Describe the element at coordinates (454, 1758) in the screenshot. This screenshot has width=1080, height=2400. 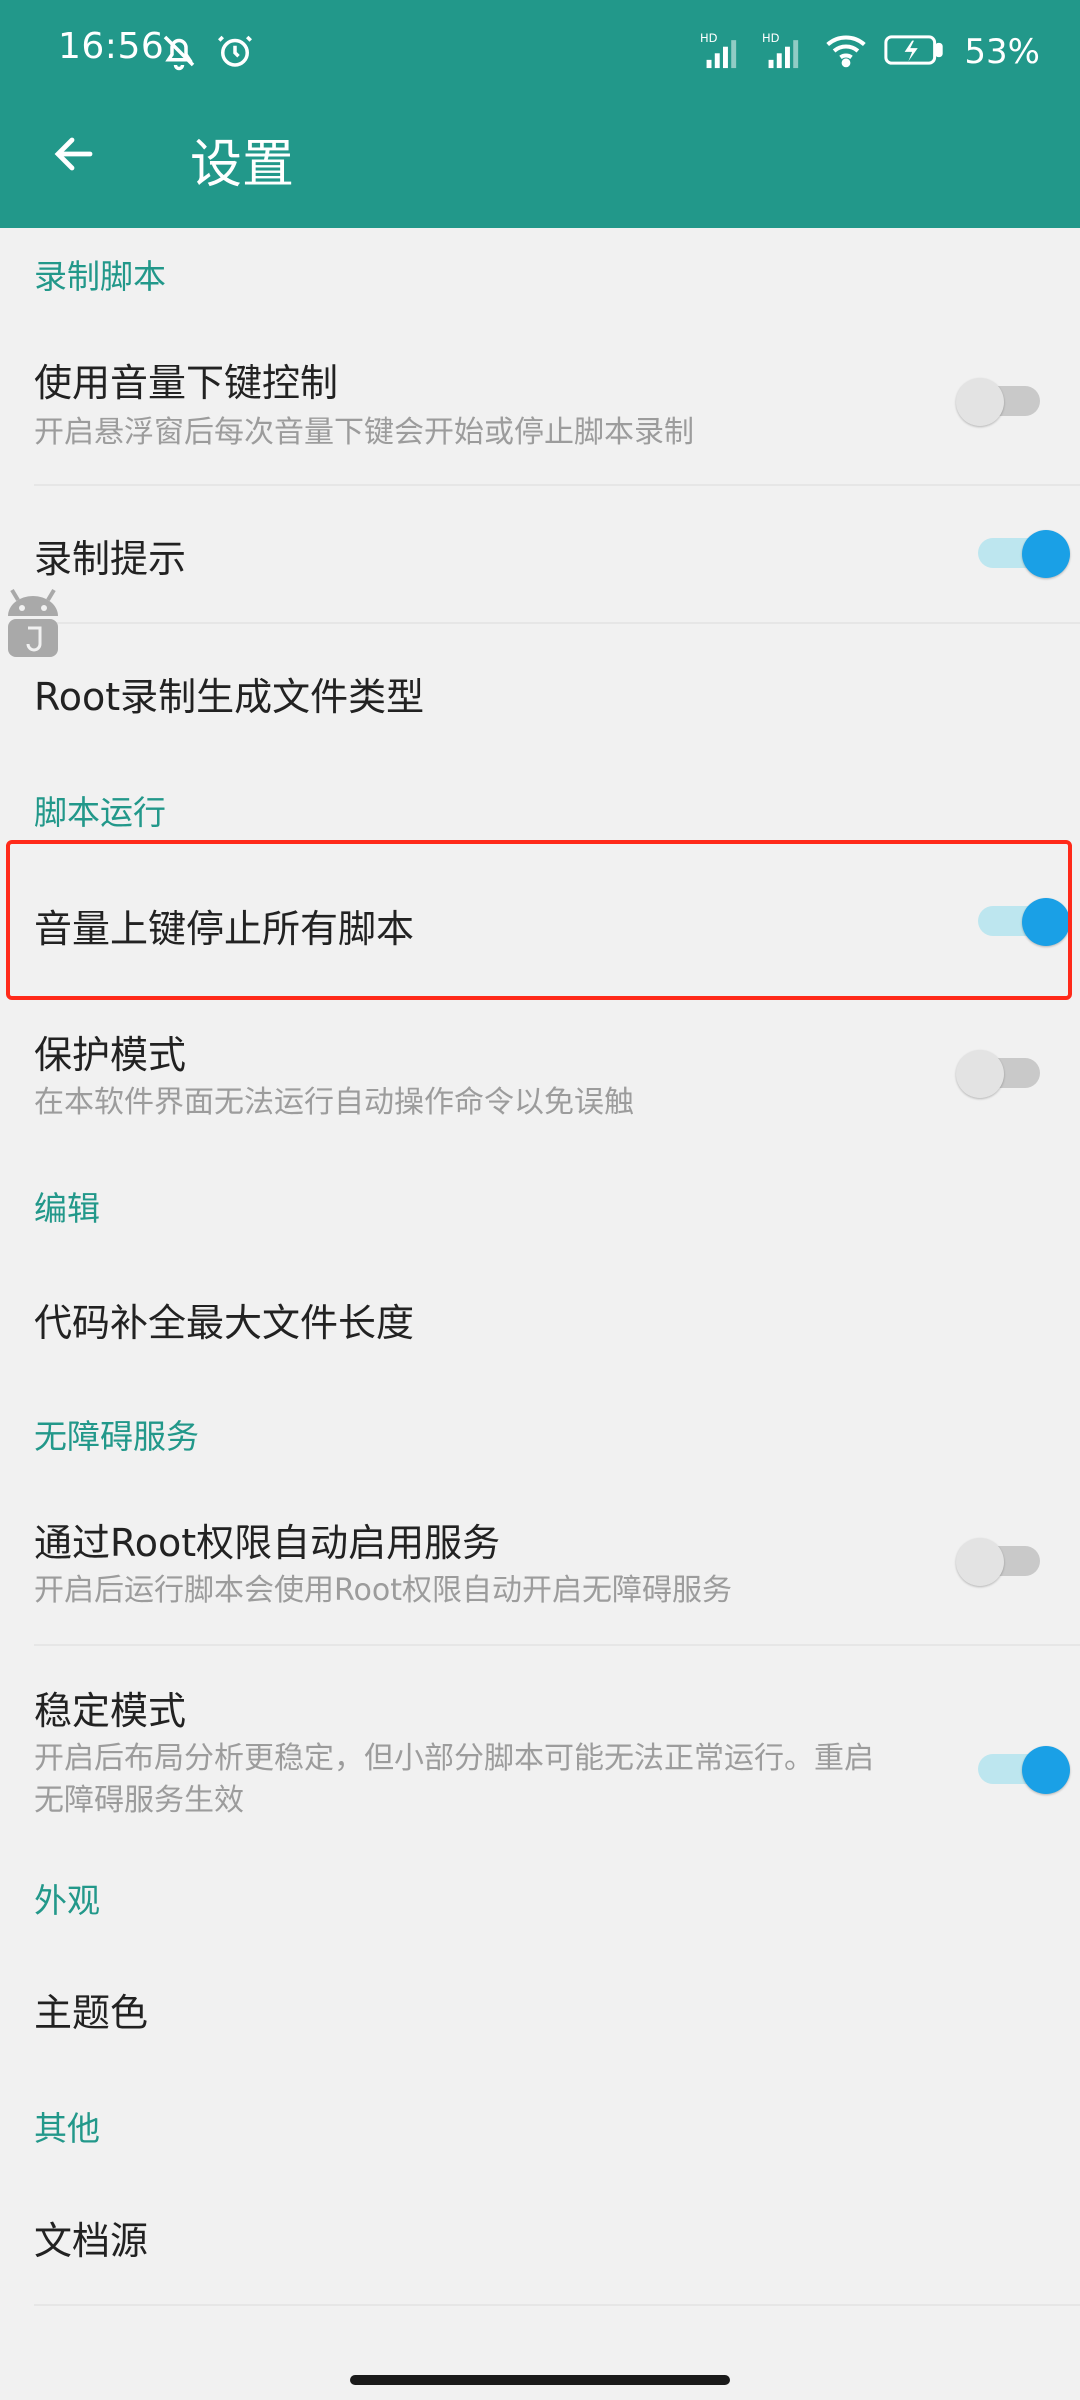
I see `setting-subtitle-line1: 开启后布局分析更稳定，但小部分脚本可能无法正常运行。重启` at that location.